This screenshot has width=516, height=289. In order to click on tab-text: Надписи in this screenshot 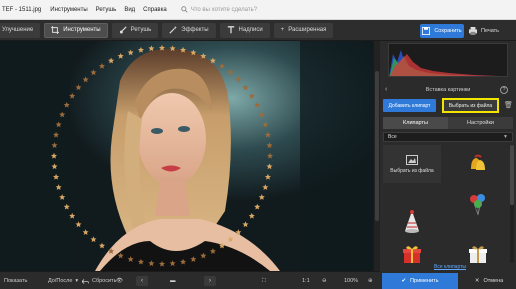, I will do `click(244, 30)`.